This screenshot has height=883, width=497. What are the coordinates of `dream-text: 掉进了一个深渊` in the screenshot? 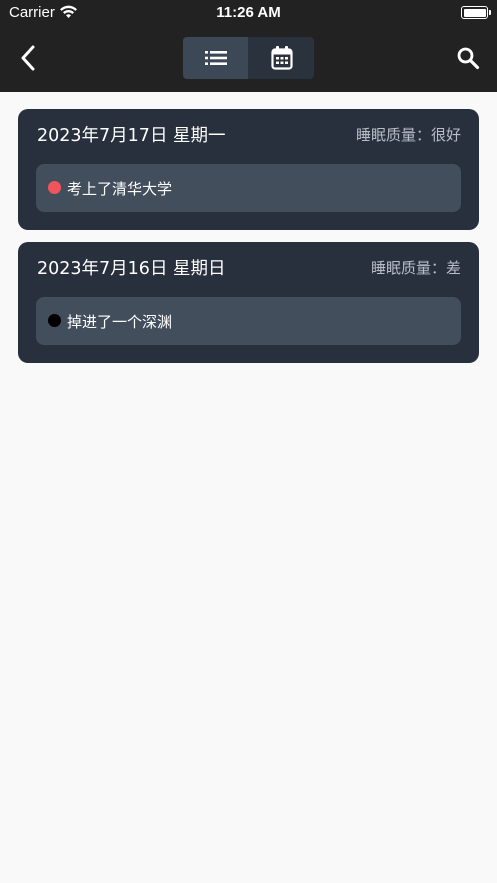 It's located at (120, 322).